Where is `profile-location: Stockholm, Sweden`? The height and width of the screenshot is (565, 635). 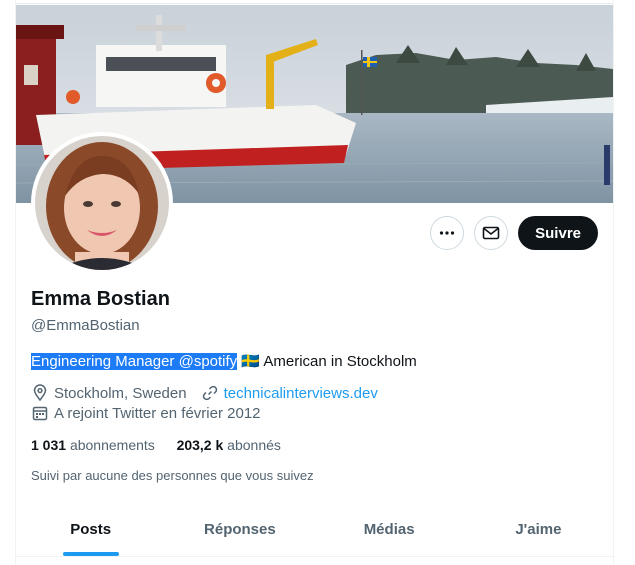 profile-location: Stockholm, Sweden is located at coordinates (120, 393).